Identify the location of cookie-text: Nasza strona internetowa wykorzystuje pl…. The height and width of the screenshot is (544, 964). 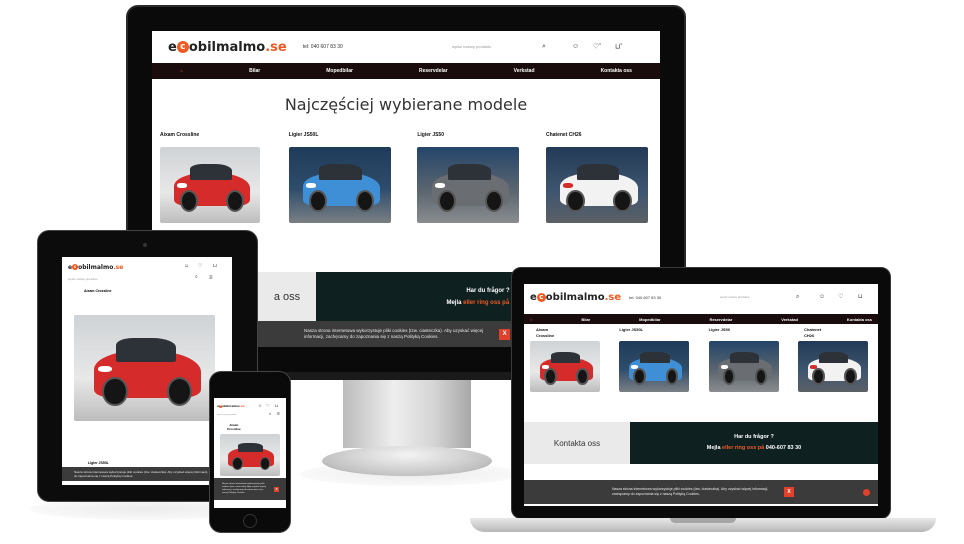
(690, 491).